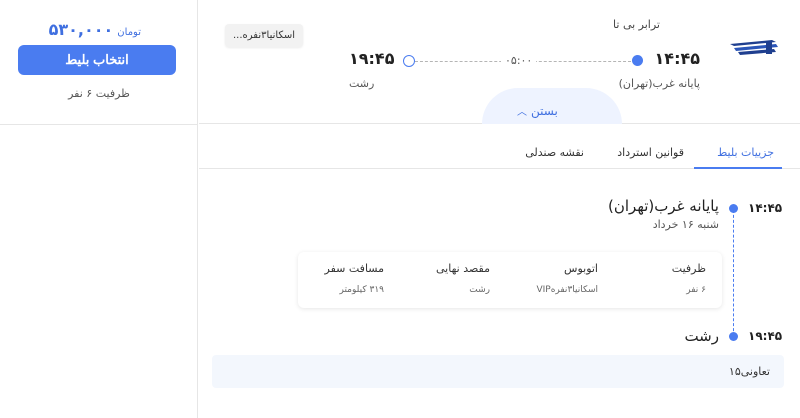 The image size is (800, 418). Describe the element at coordinates (499, 154) in the screenshot. I see `detail-tabs: جزییات بلیط قوانین استرداد نقشه صندلی` at that location.